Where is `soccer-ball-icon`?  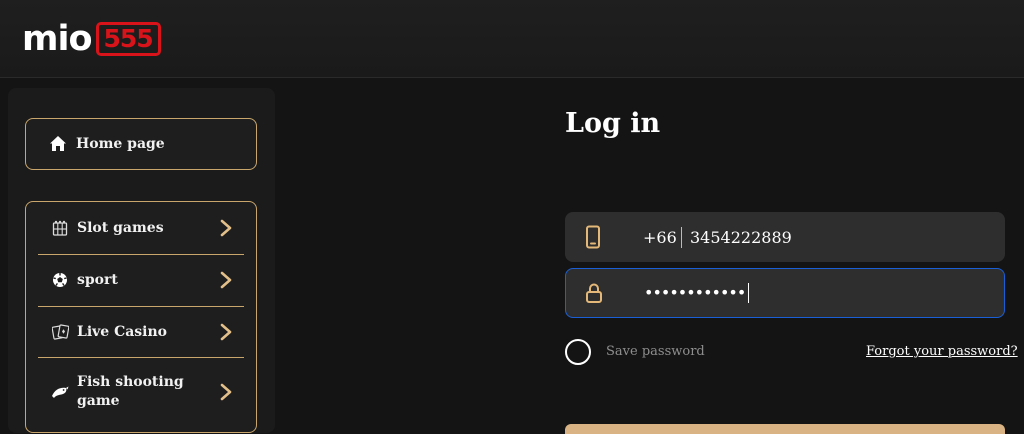 soccer-ball-icon is located at coordinates (60, 280).